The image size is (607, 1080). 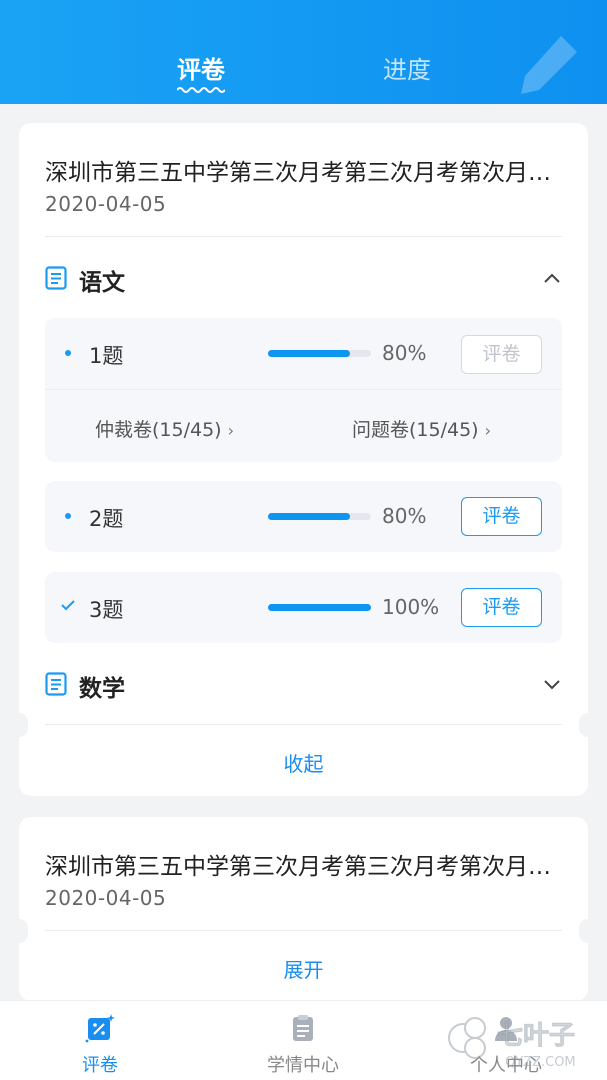 What do you see at coordinates (100, 1028) in the screenshot?
I see `grading-icon` at bounding box center [100, 1028].